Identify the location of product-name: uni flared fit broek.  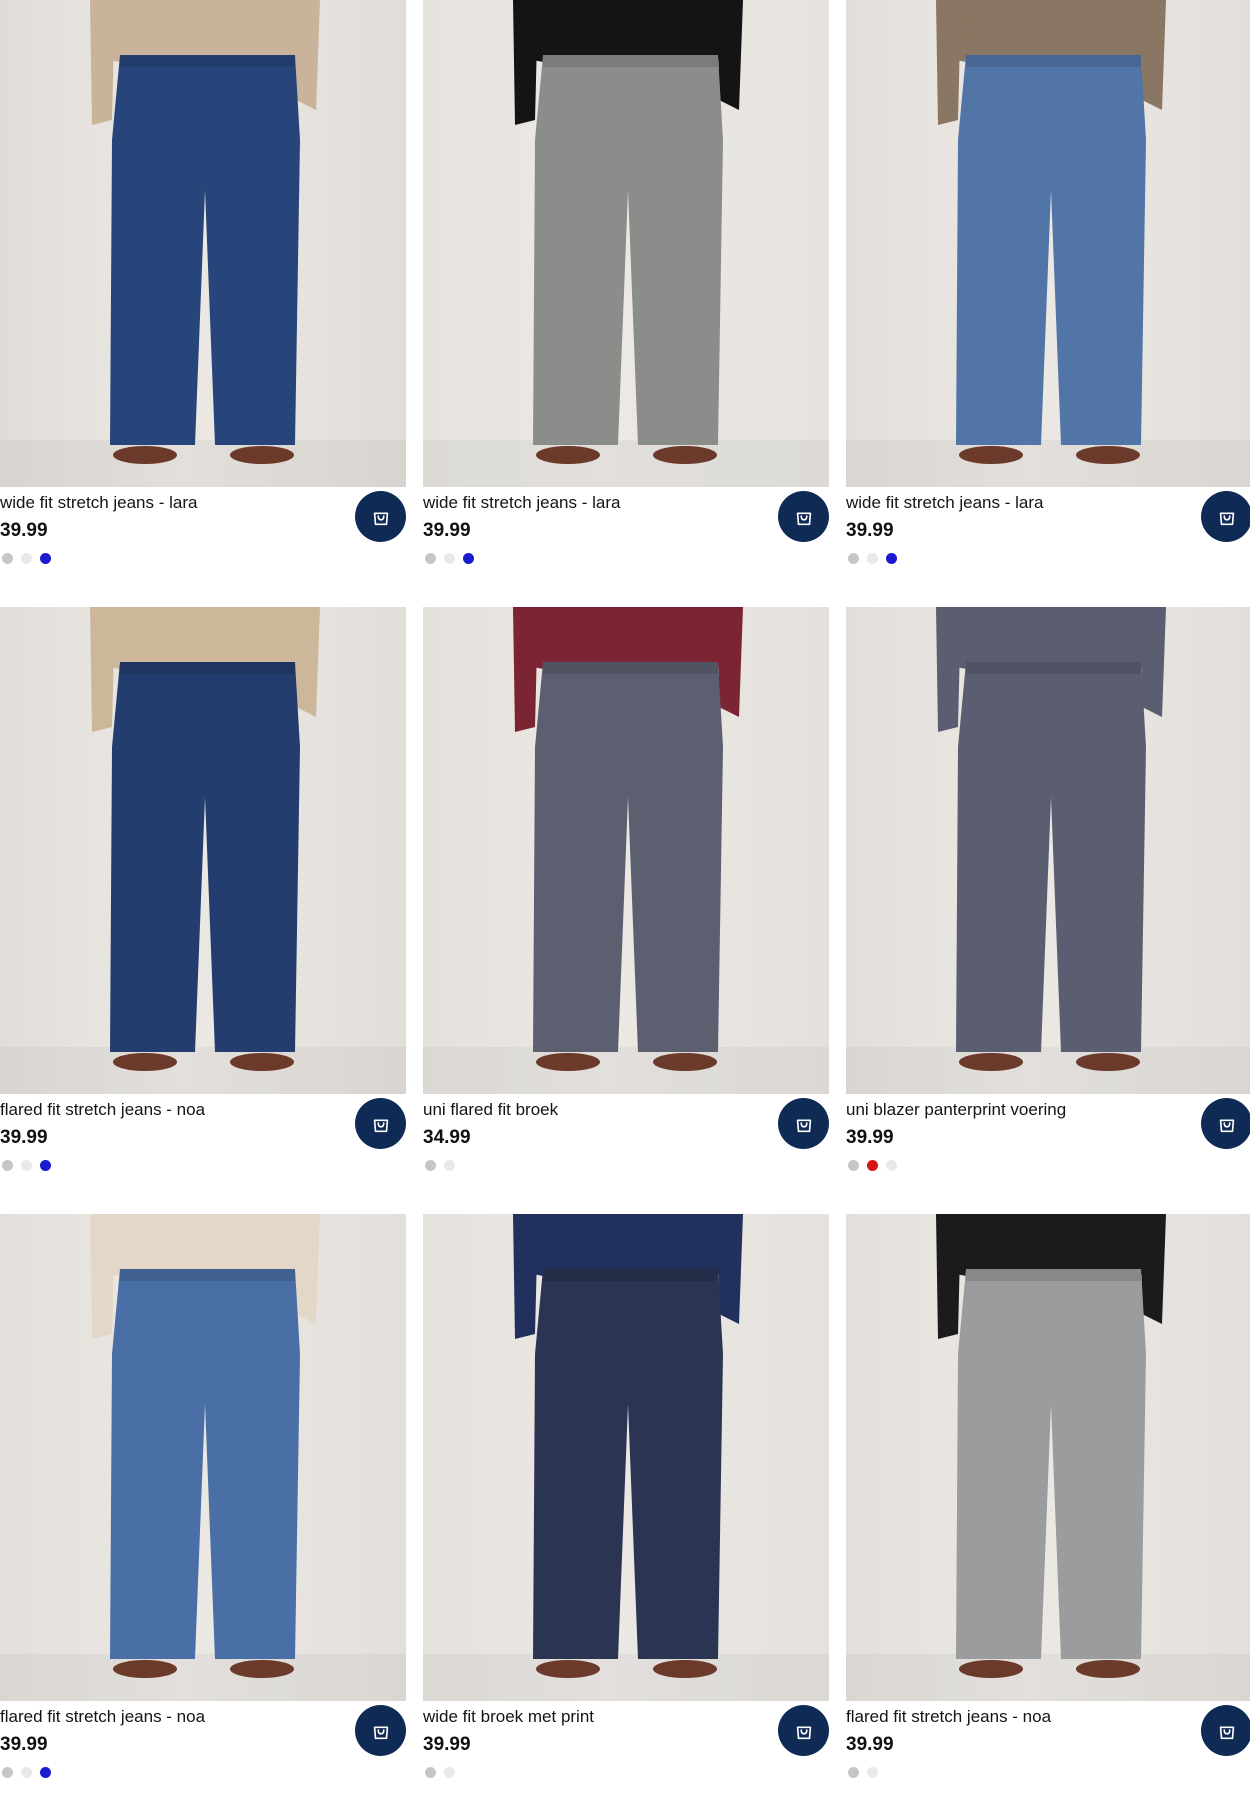
(490, 1110).